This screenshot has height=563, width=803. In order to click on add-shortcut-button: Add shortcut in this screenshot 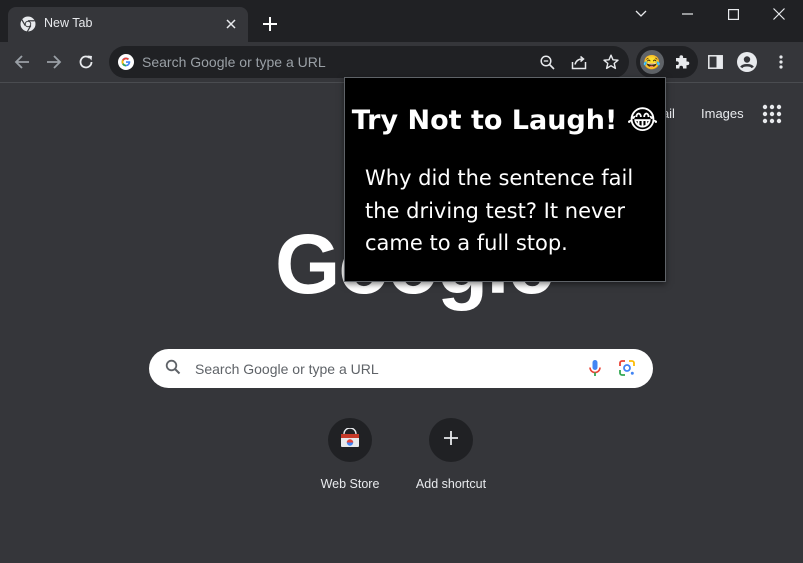, I will do `click(451, 454)`.